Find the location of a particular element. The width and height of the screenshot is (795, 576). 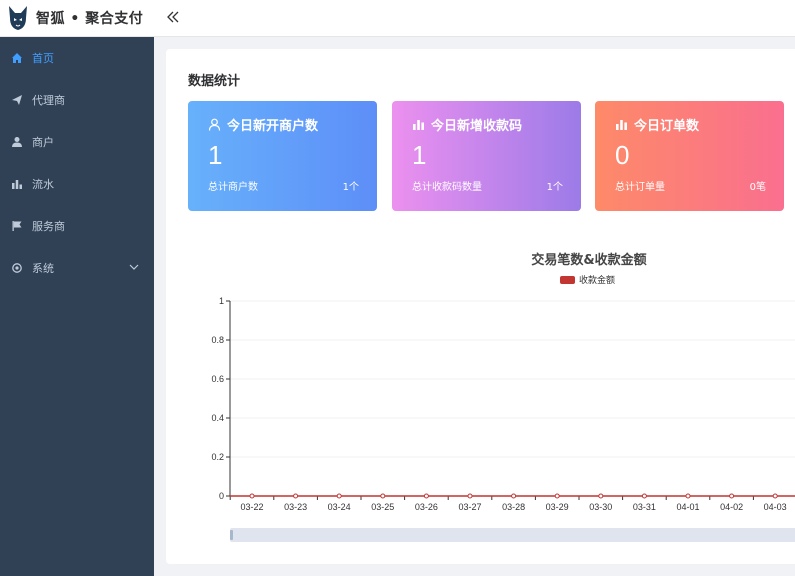

x-tick-label: 03-22 is located at coordinates (251, 507).